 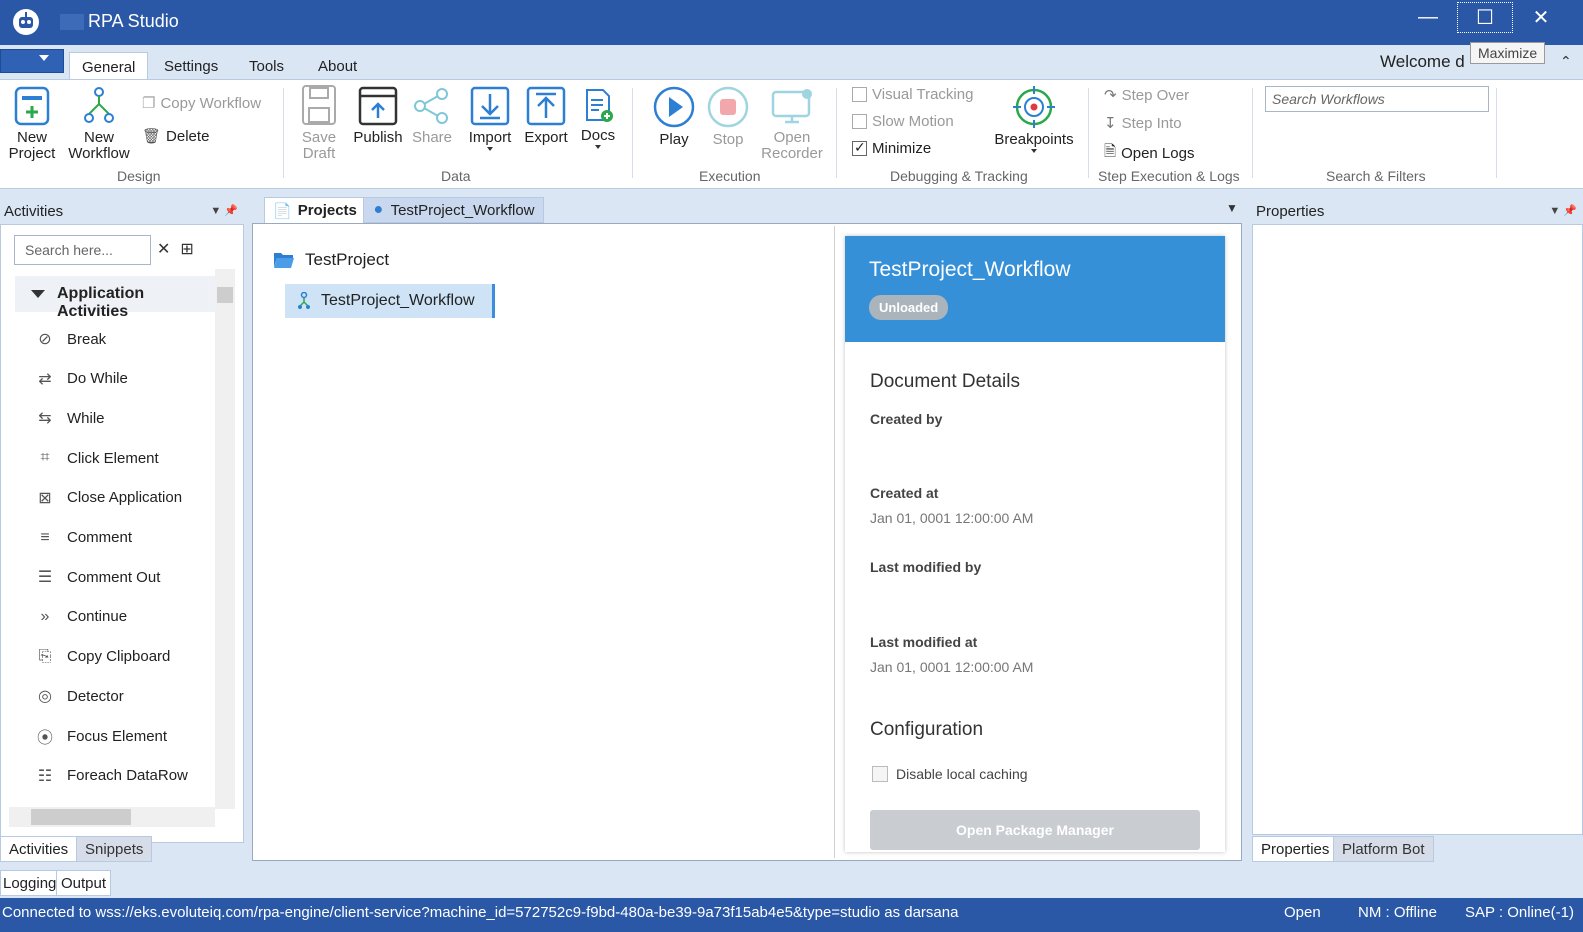 What do you see at coordinates (792, 153) in the screenshot?
I see `open-recorder-label-2: Recorder` at bounding box center [792, 153].